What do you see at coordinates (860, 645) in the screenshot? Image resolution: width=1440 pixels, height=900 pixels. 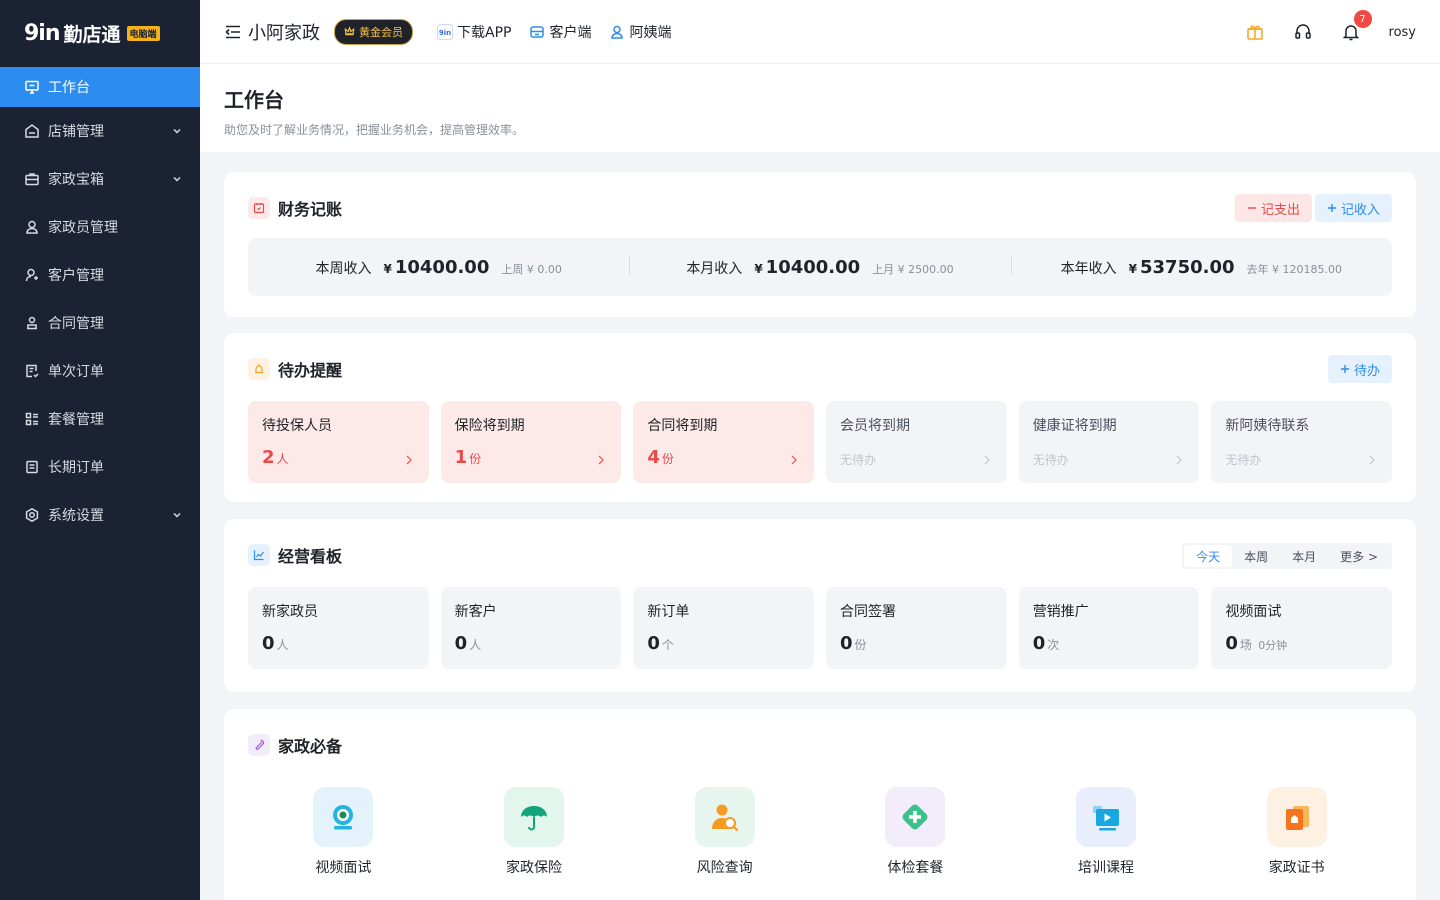 I see `tile-unit: 份` at bounding box center [860, 645].